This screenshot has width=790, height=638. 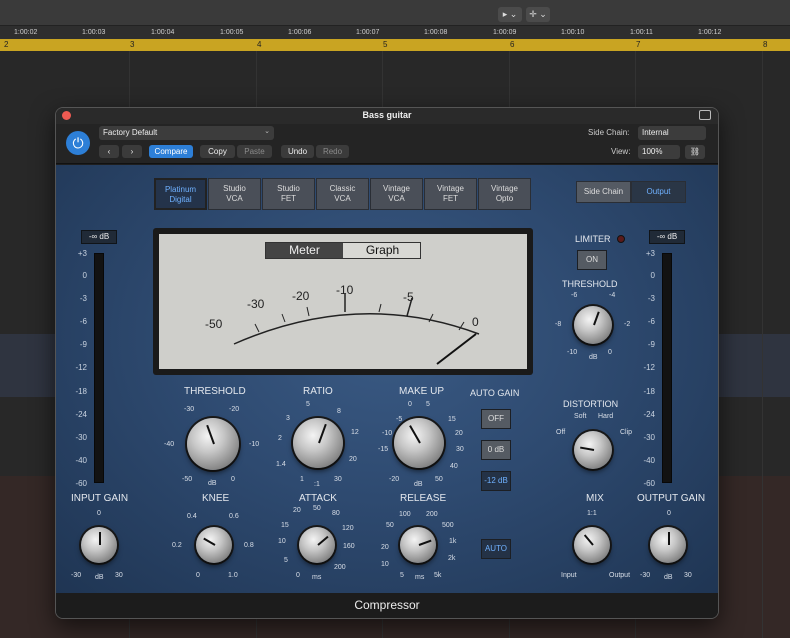 What do you see at coordinates (368, 32) in the screenshot?
I see `timecode: 1:00:07` at bounding box center [368, 32].